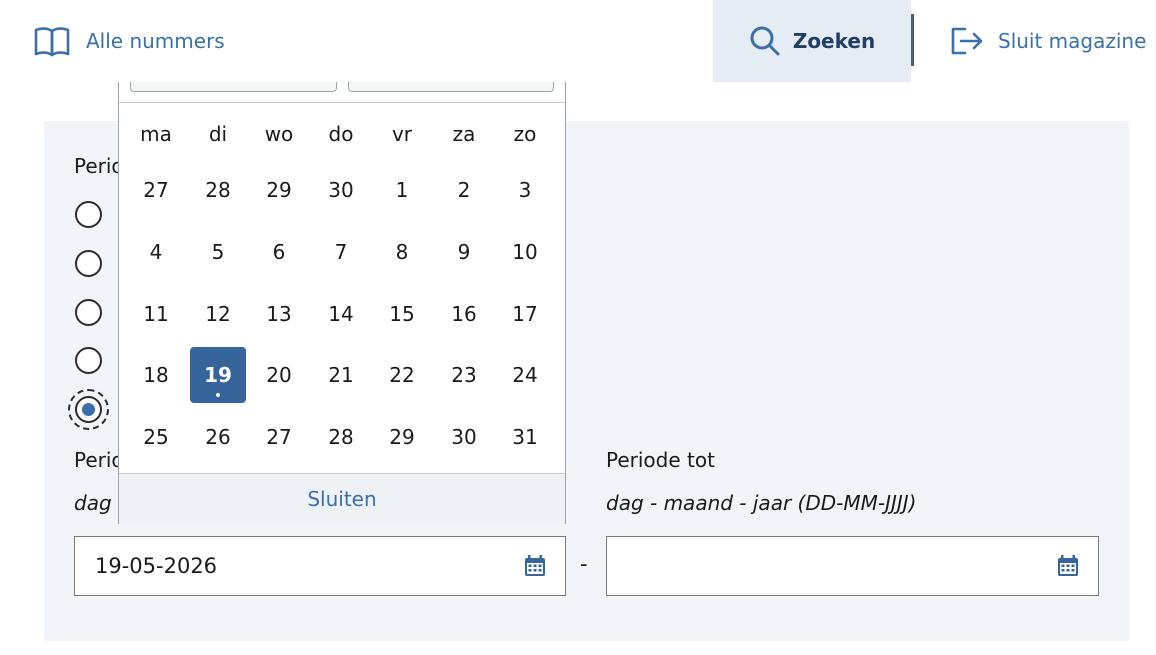  I want to click on datepicker-day: 26, so click(218, 437).